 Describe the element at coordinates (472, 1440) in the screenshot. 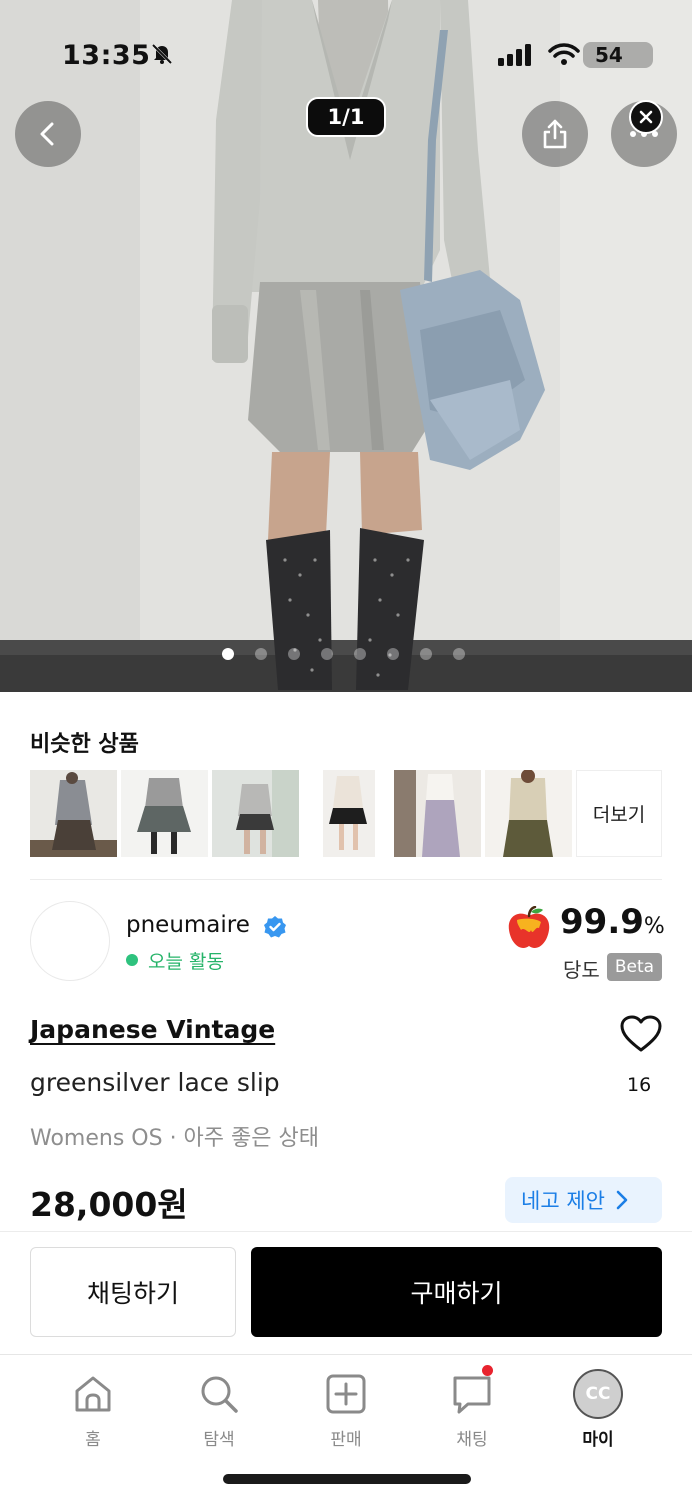

I see `tab-chat-label: 채팅` at that location.